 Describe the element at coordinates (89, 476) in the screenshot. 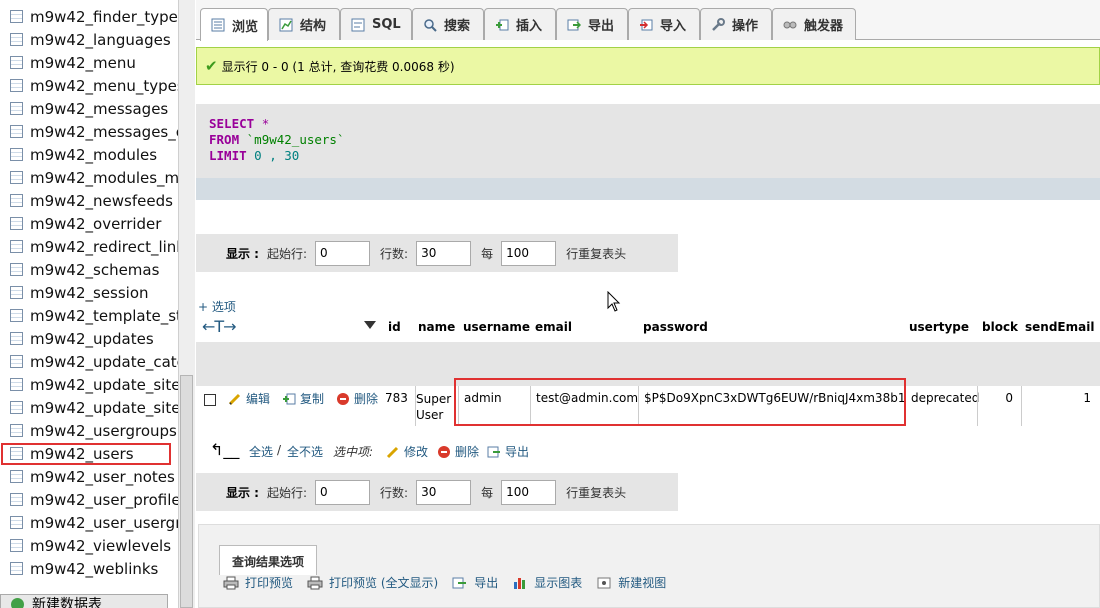

I see `table-item: m9w42_user_notes` at that location.